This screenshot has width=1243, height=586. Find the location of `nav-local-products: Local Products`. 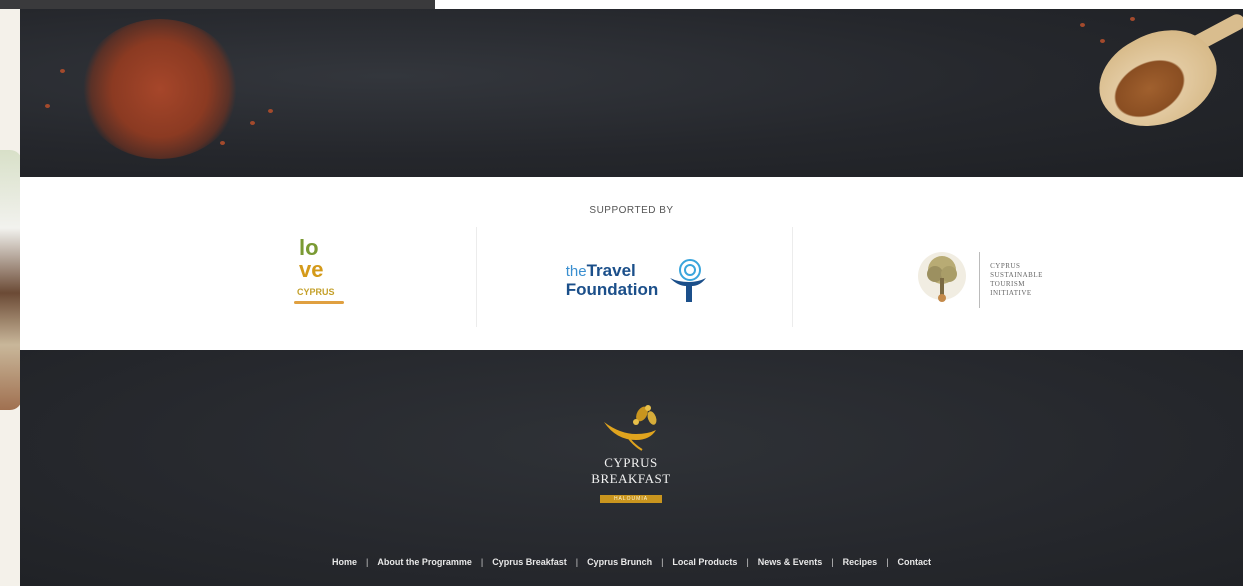

nav-local-products: Local Products is located at coordinates (704, 562).